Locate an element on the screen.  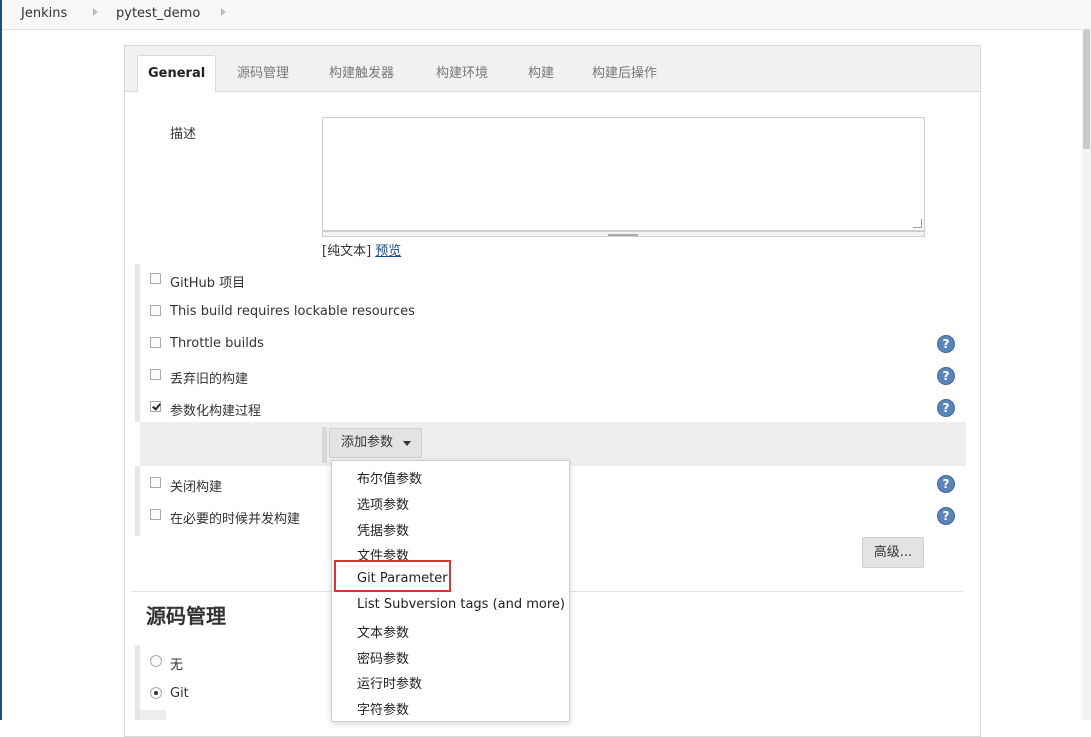
scm-none-label: 无 is located at coordinates (177, 665).